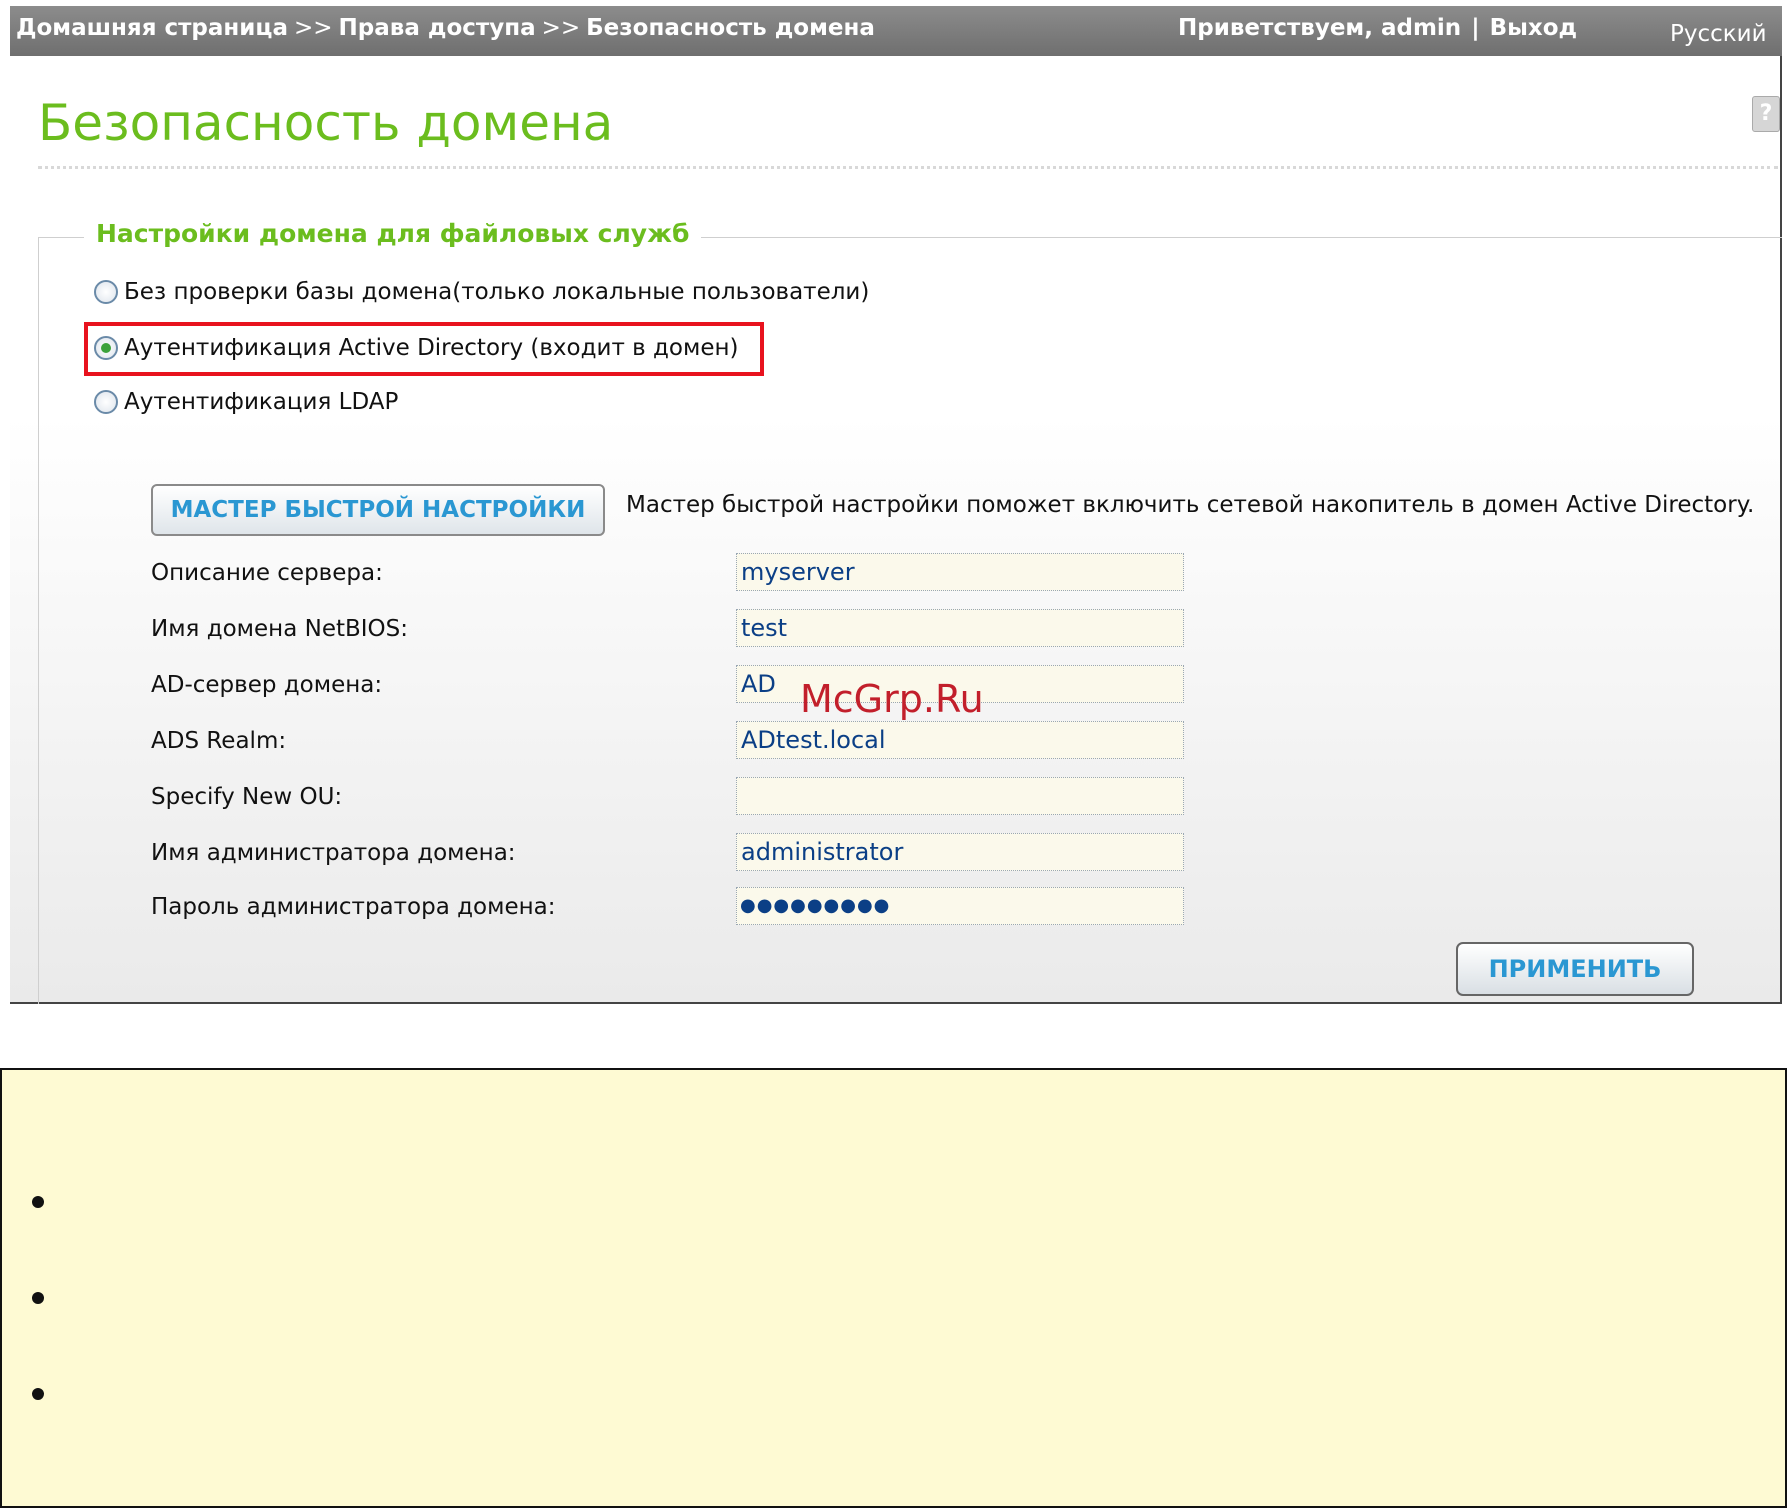 The height and width of the screenshot is (1508, 1790). What do you see at coordinates (908, 167) in the screenshot?
I see `title-divider` at bounding box center [908, 167].